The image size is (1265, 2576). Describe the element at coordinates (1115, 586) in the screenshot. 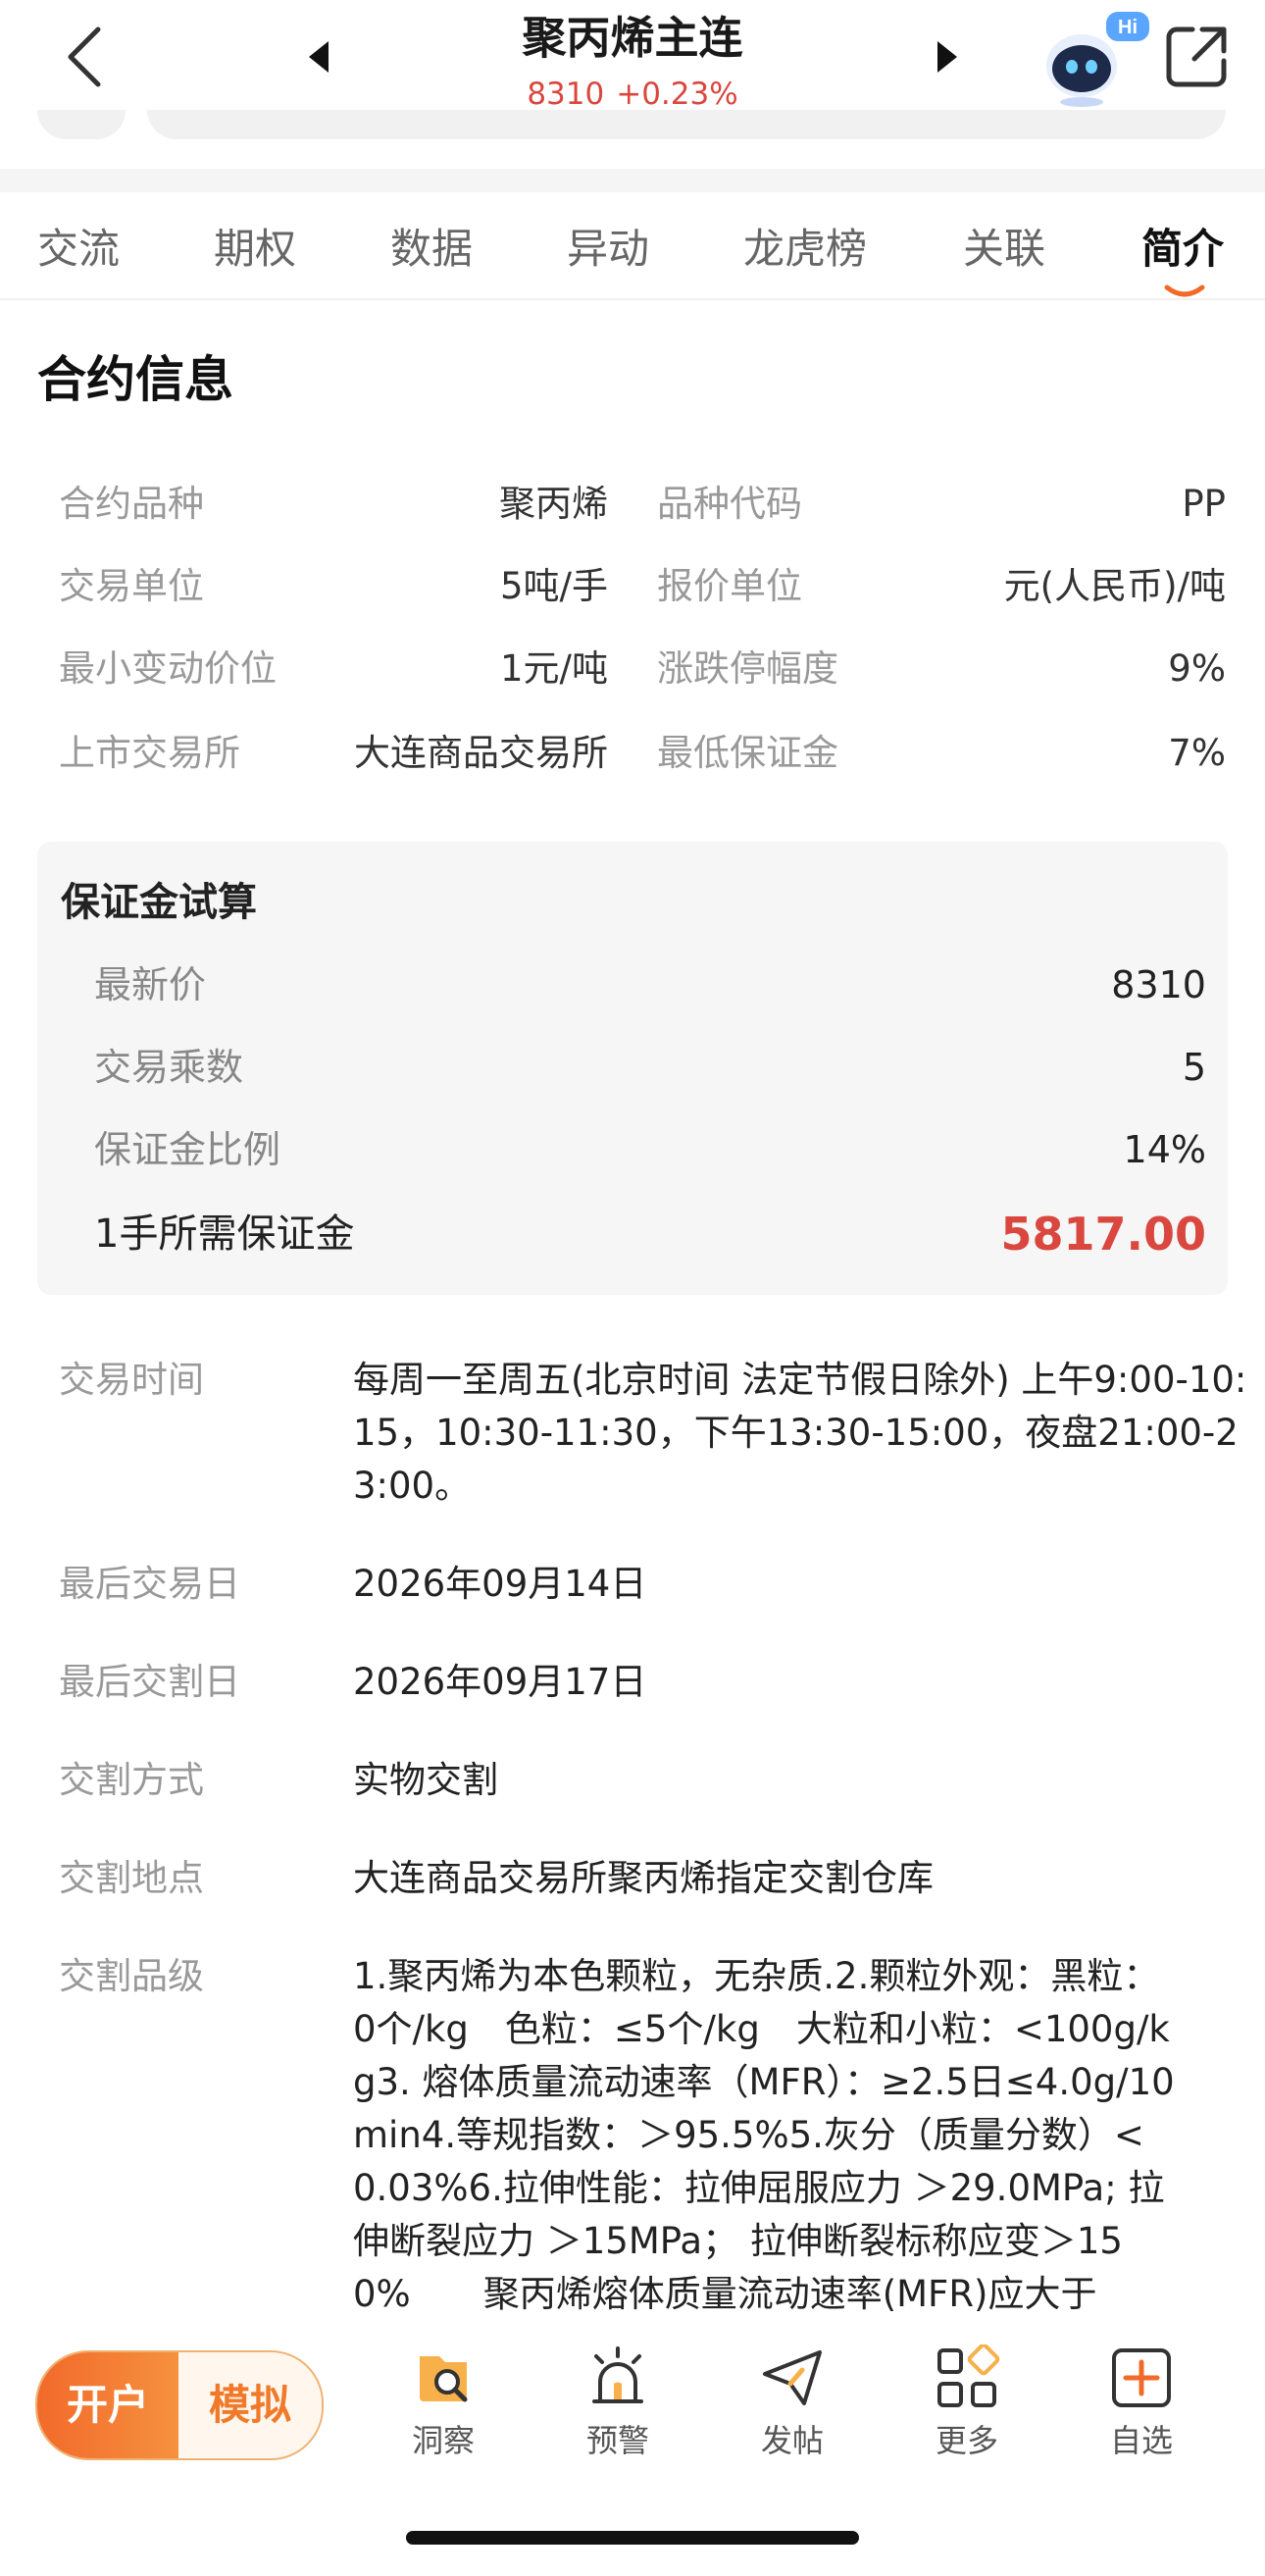

I see `info-value: 元(人民币)/吨` at that location.